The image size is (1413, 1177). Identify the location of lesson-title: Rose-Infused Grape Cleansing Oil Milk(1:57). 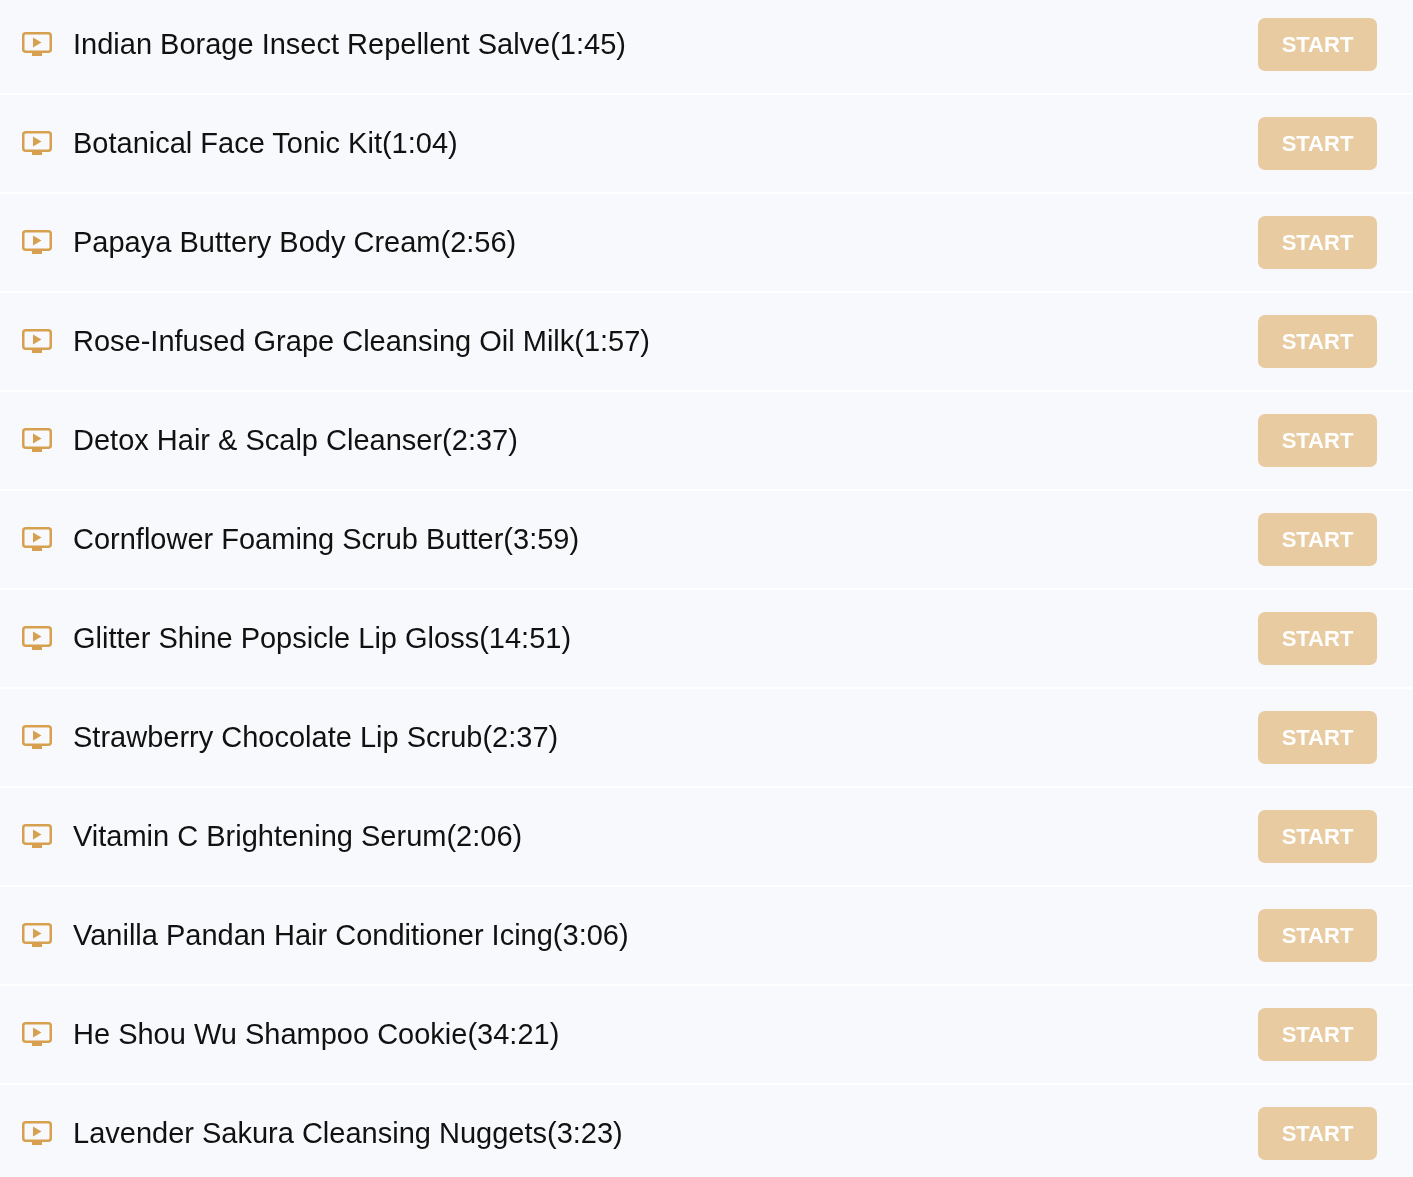
(362, 341).